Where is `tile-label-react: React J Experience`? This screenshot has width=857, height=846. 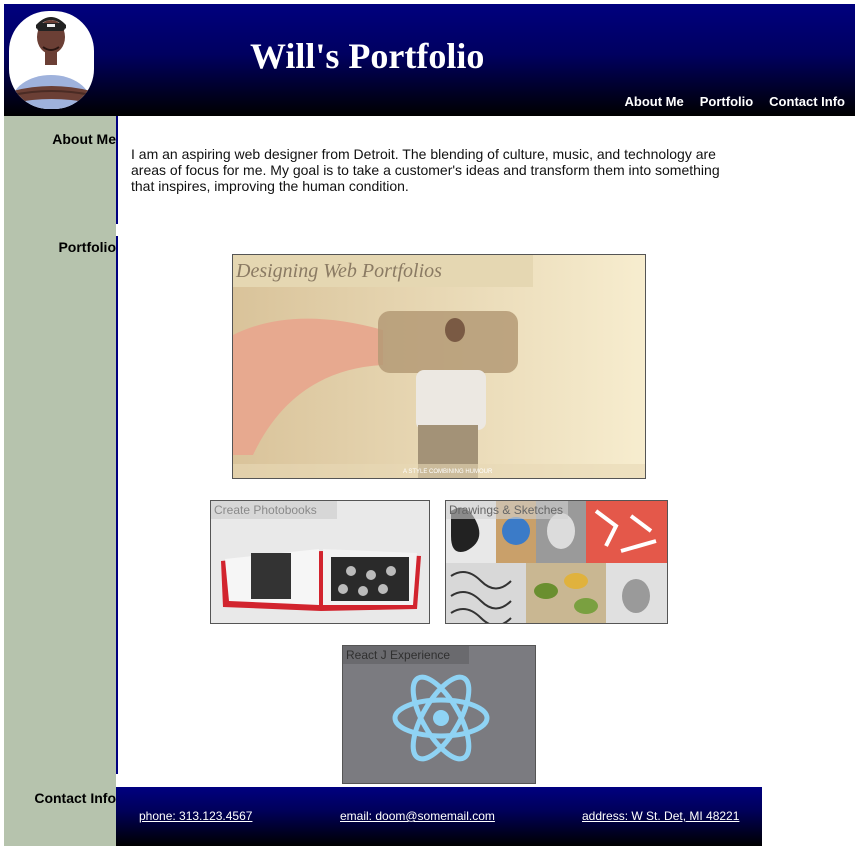
tile-label-react: React J Experience is located at coordinates (406, 655).